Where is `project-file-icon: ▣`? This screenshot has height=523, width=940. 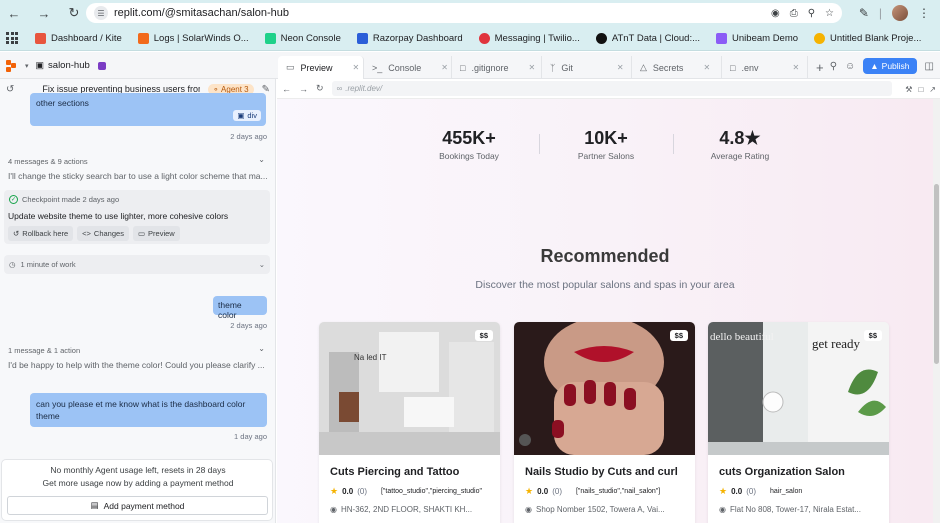
project-file-icon: ▣ is located at coordinates (40, 65).